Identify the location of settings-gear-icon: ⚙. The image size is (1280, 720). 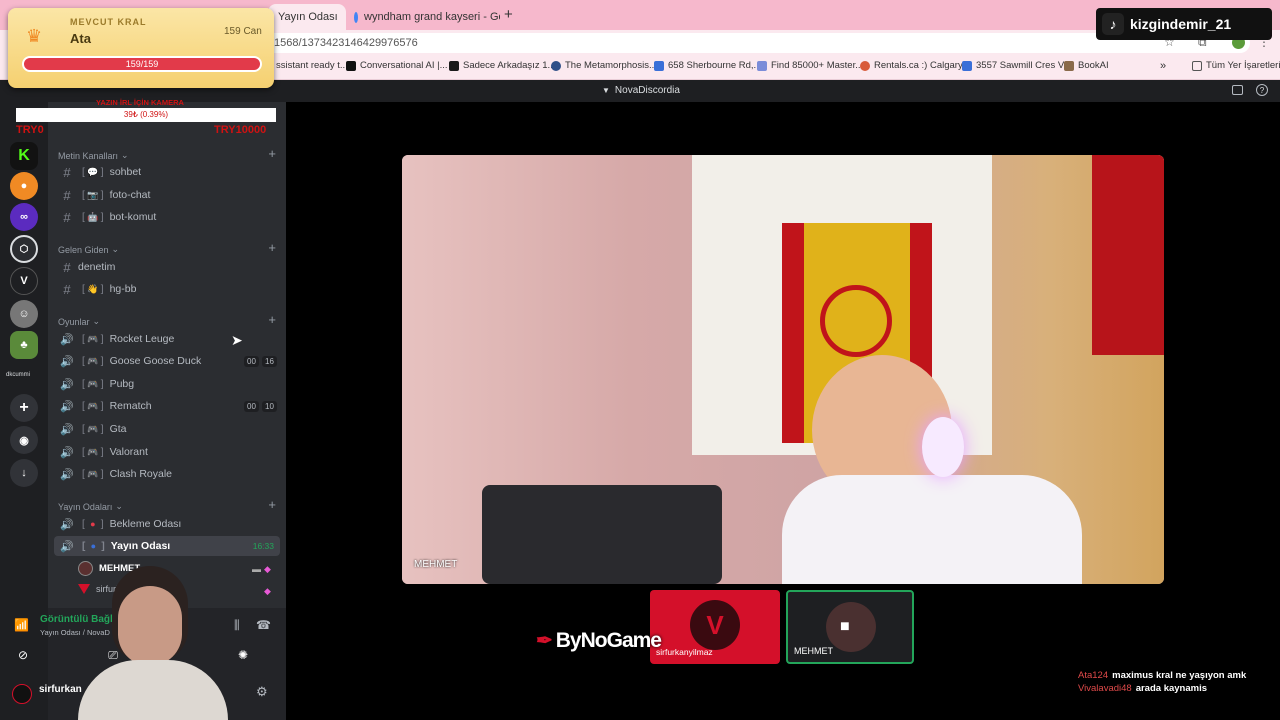
(262, 692).